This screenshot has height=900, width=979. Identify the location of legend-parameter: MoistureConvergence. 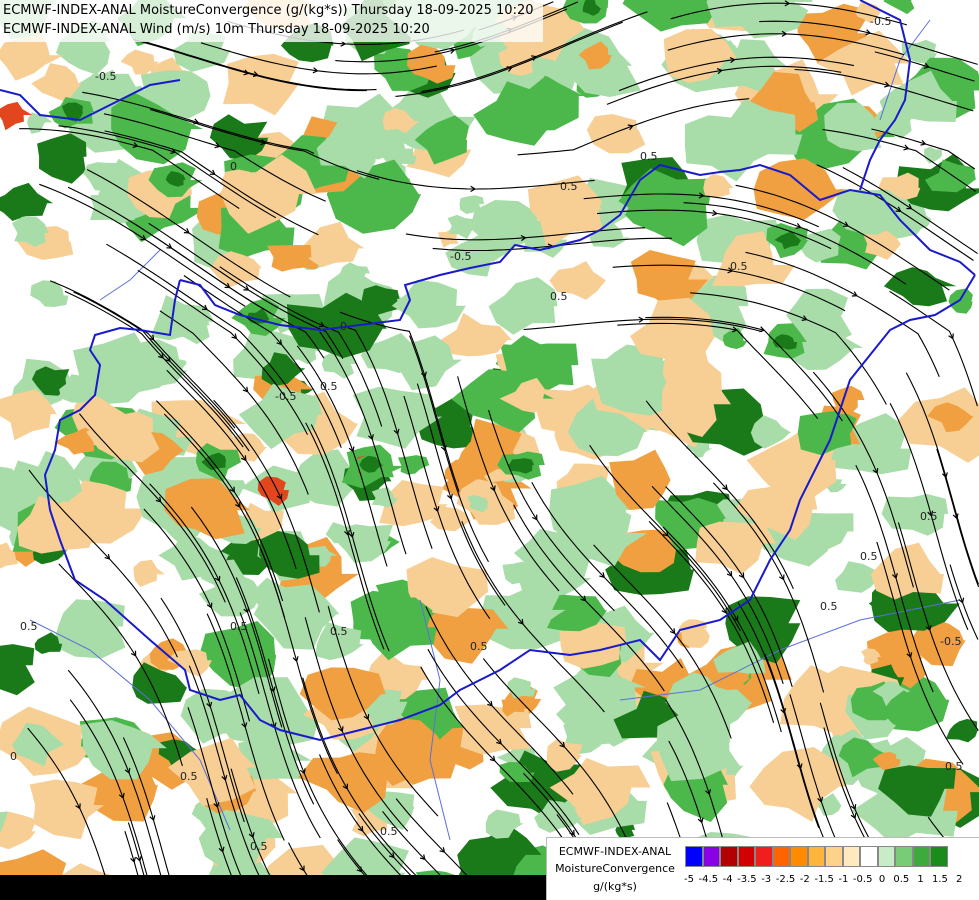
(615, 868).